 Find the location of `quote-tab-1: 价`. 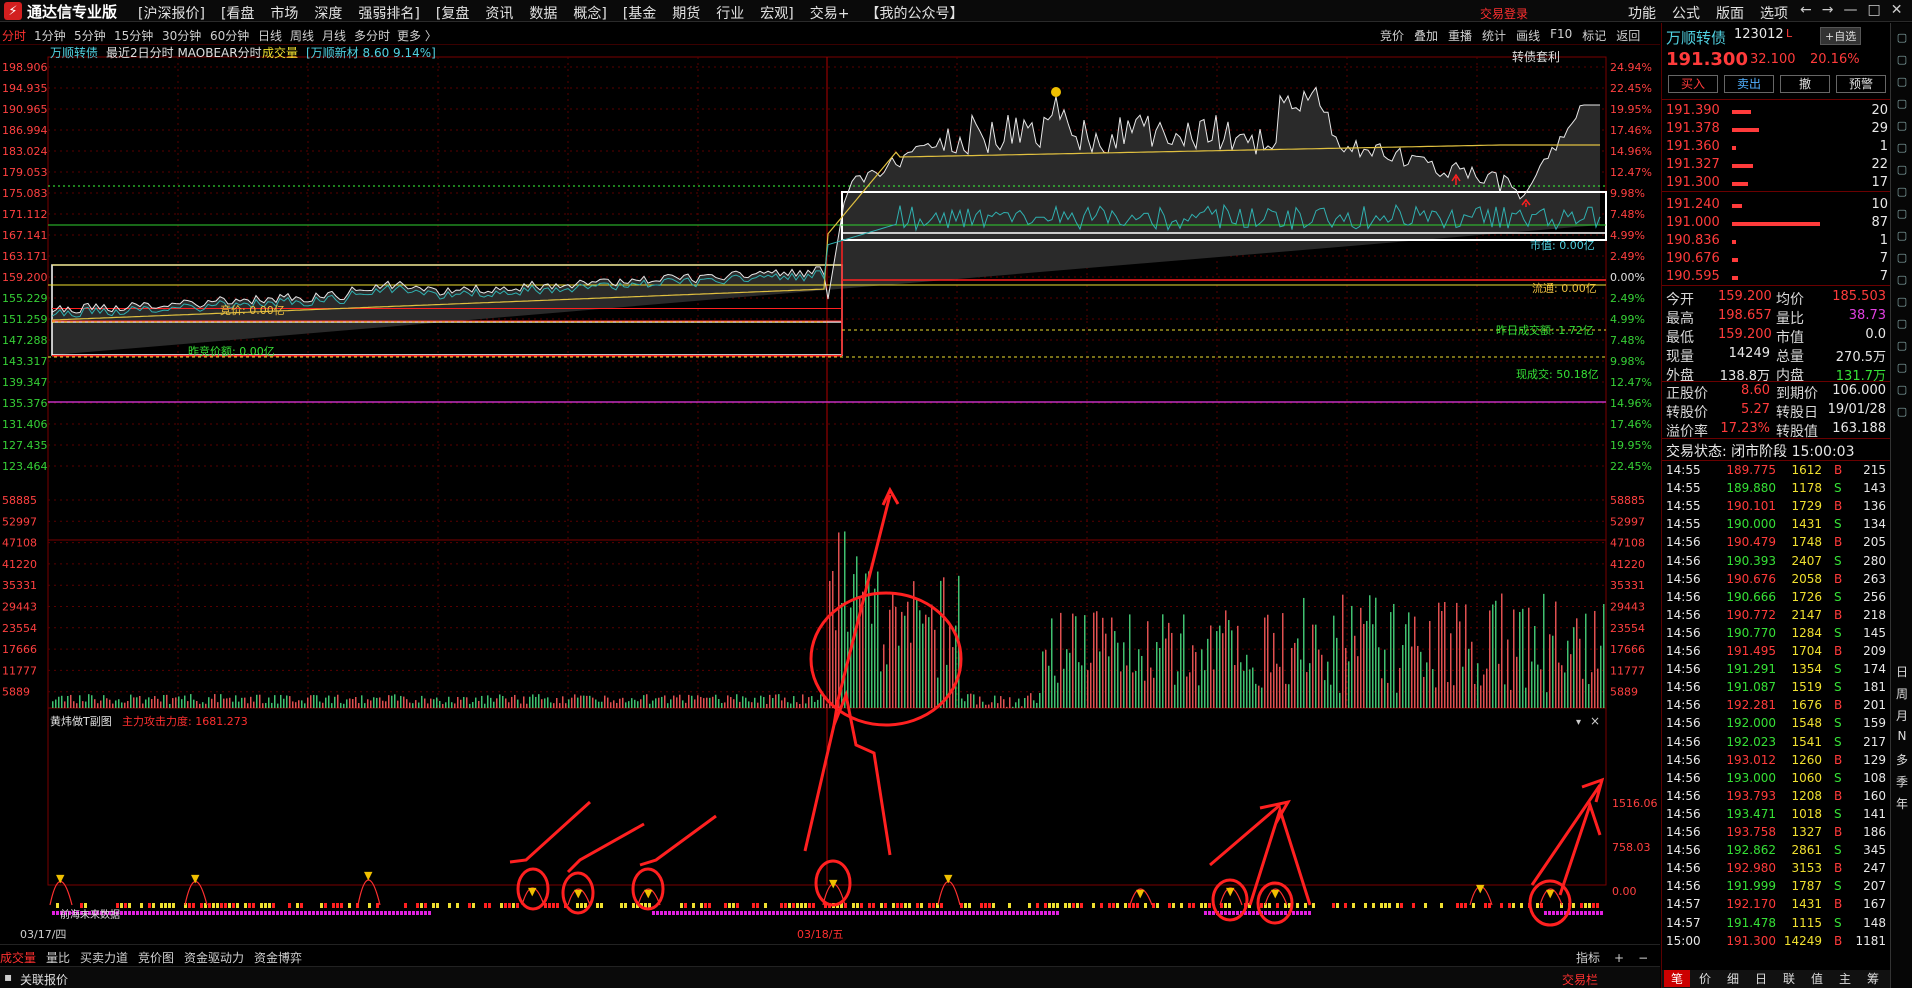

quote-tab-1: 价 is located at coordinates (1705, 978).